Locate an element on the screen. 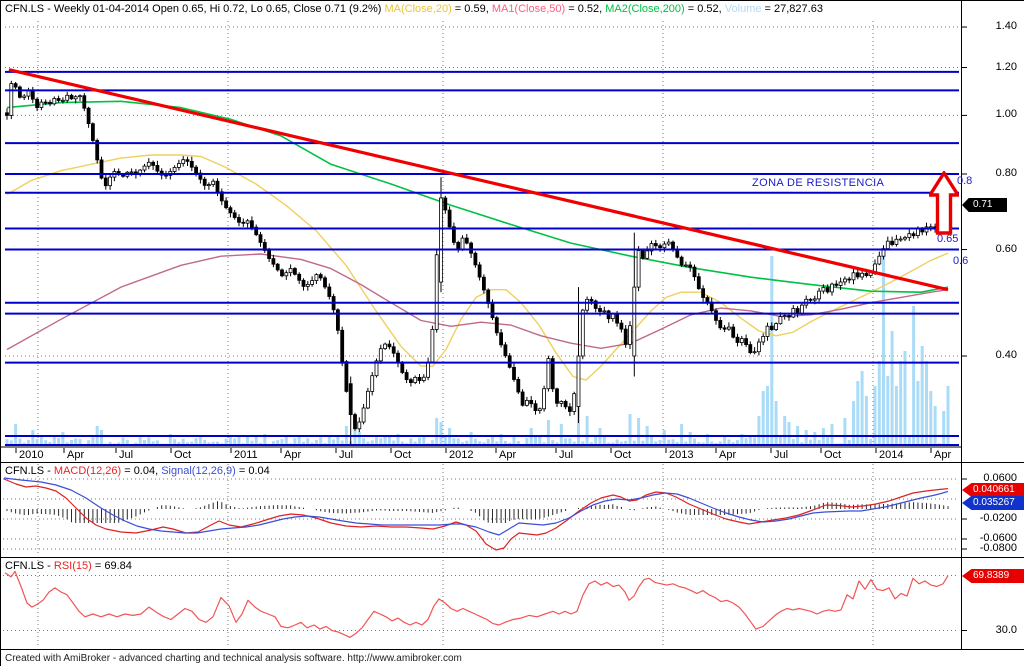 The width and height of the screenshot is (1024, 666). volume-title-label: Volume is located at coordinates (743, 9).